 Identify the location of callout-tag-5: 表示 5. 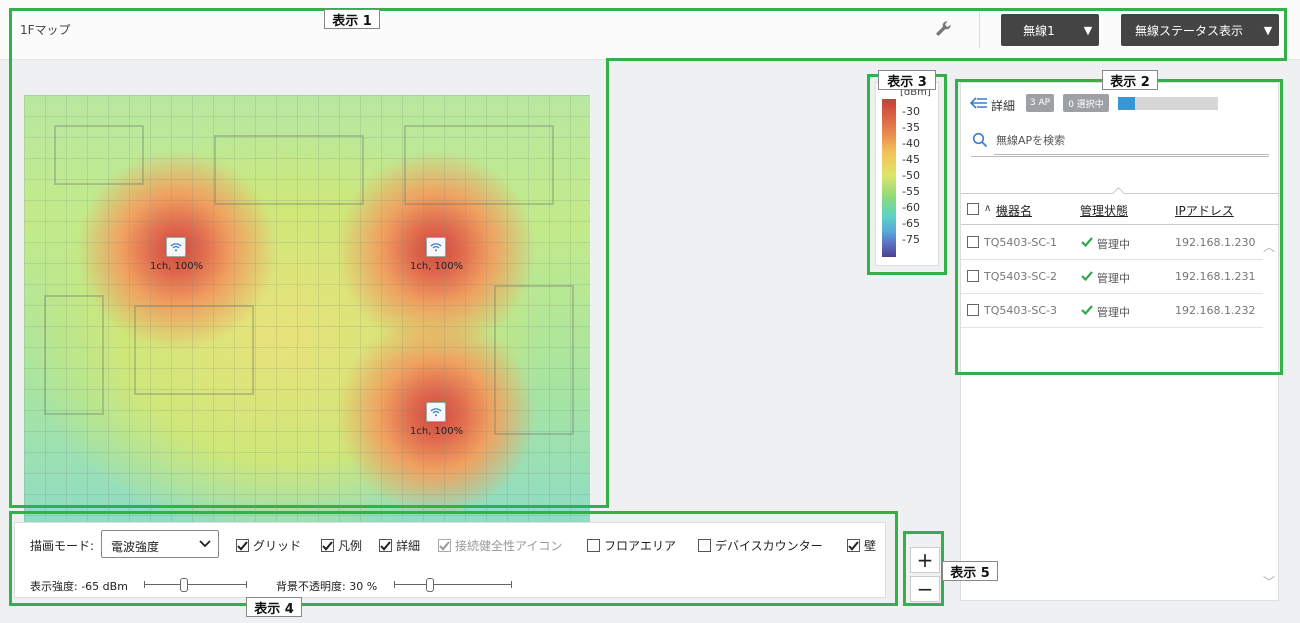
(970, 571).